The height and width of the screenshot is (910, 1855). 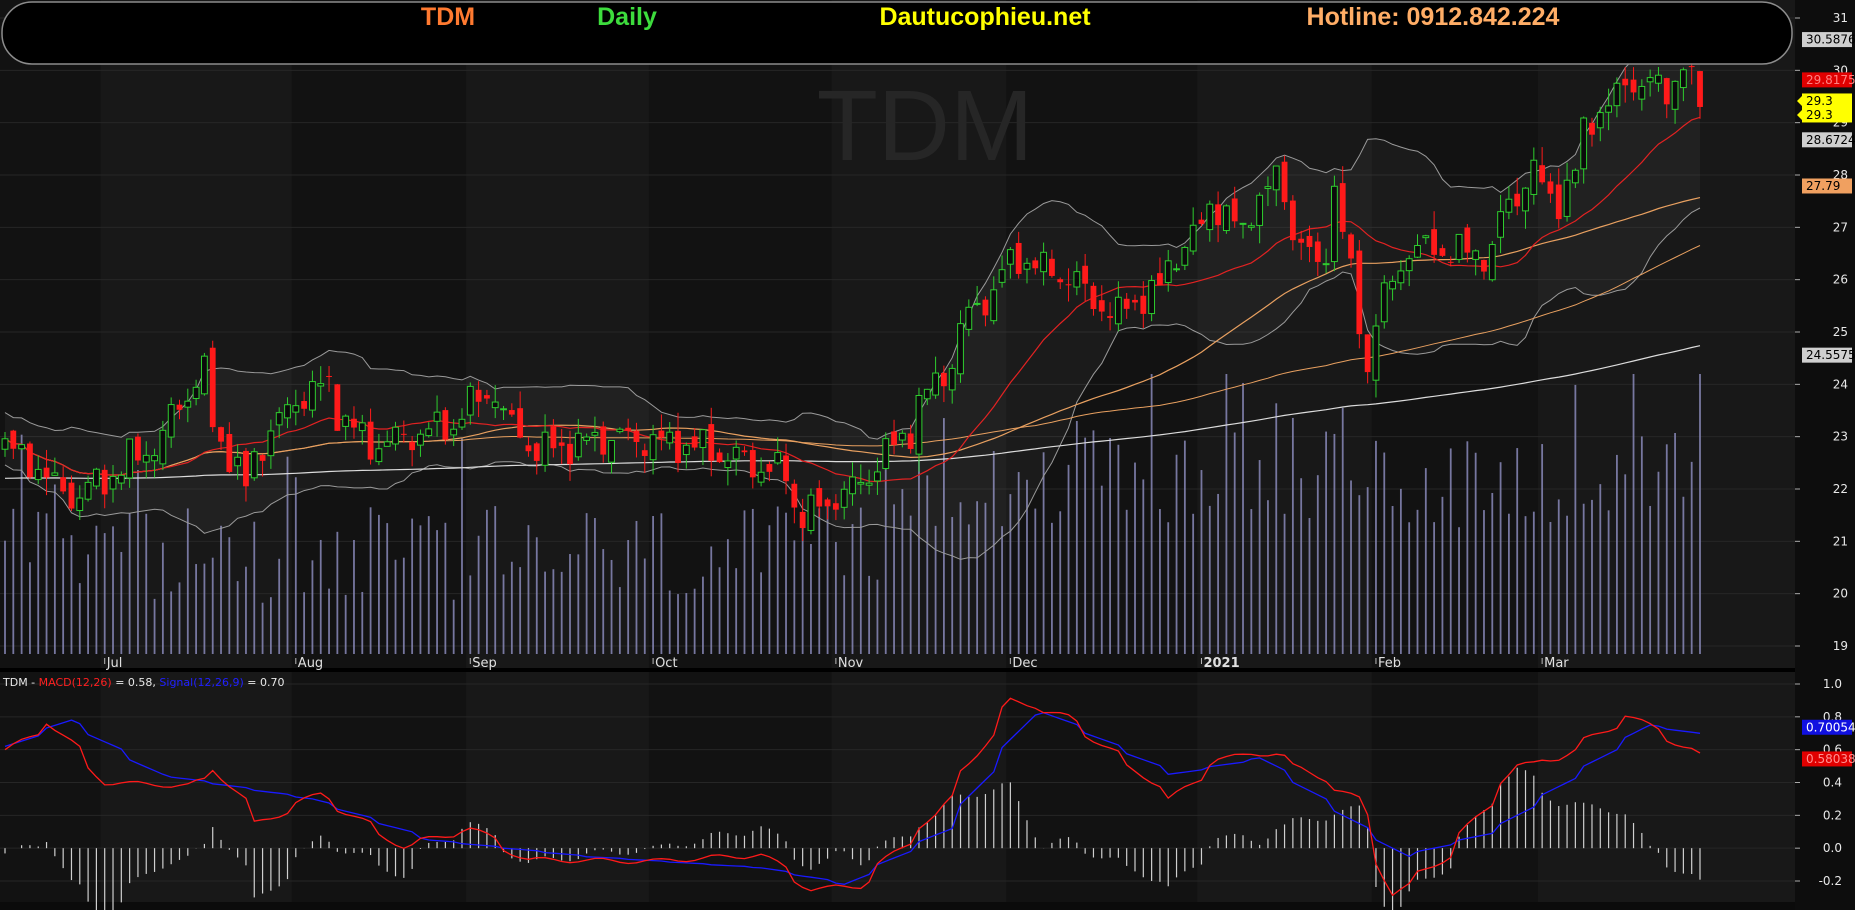 I want to click on month-band, so click(x=557, y=787).